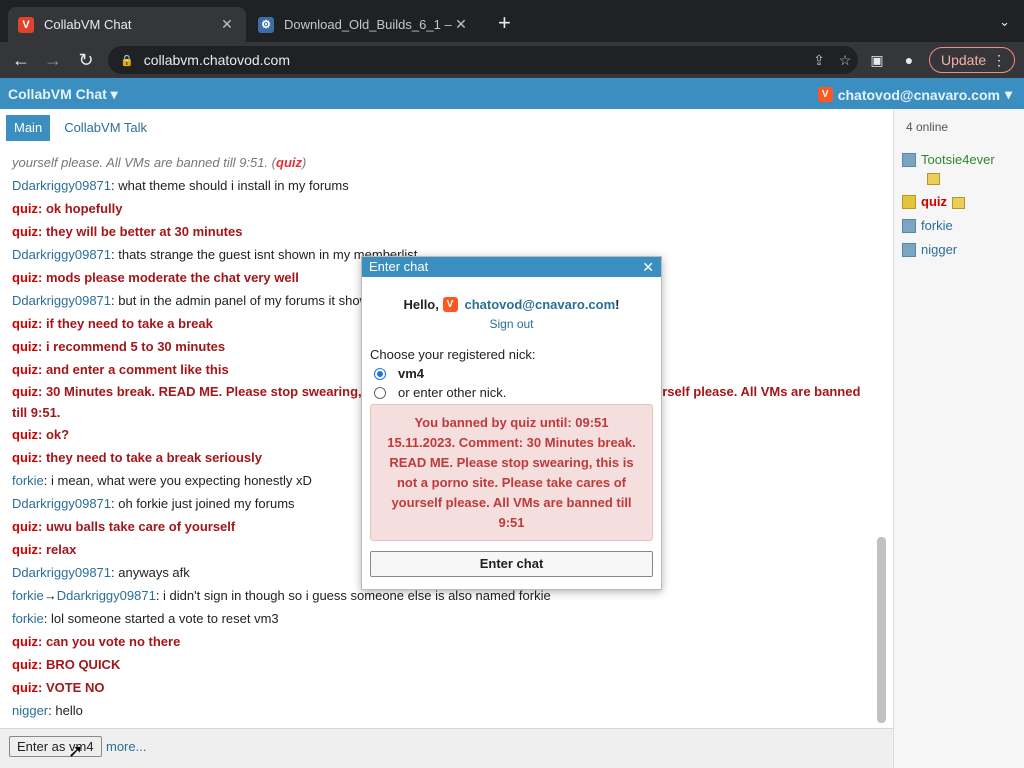  Describe the element at coordinates (1004, 22) in the screenshot. I see `tab-search-chevron-icon: ⌄` at that location.